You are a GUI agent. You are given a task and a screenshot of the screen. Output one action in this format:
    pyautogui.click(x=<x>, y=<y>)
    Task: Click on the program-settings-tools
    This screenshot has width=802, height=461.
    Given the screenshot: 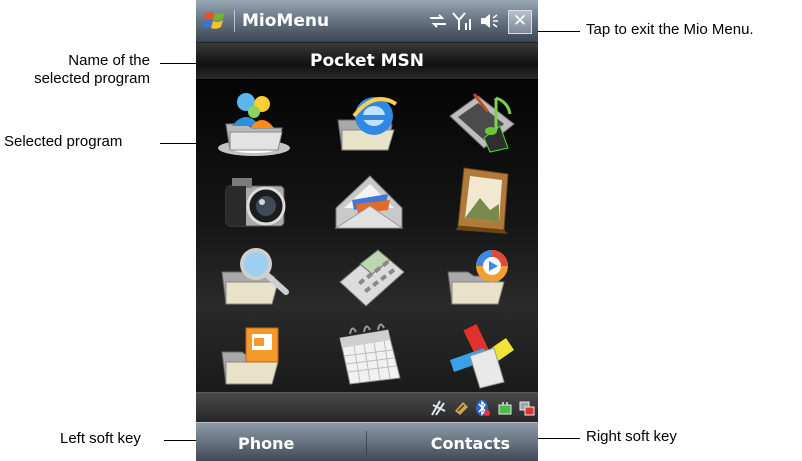 What is the action you would take?
    pyautogui.click(x=481, y=353)
    